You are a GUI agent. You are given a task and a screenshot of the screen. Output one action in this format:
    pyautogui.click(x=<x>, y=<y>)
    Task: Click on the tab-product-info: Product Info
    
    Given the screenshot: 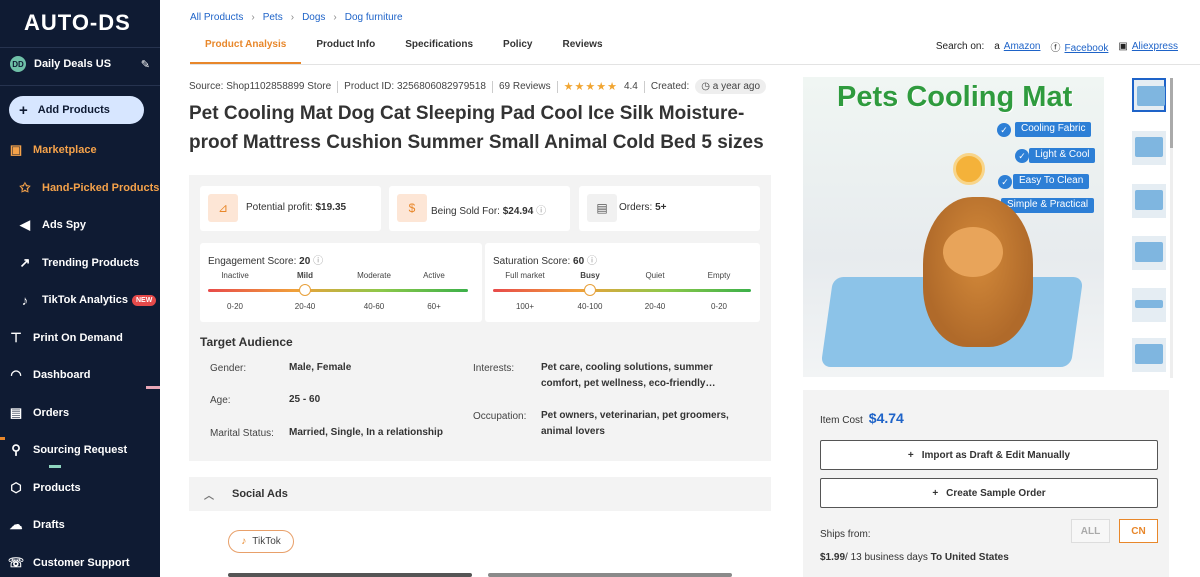 What is the action you would take?
    pyautogui.click(x=345, y=51)
    